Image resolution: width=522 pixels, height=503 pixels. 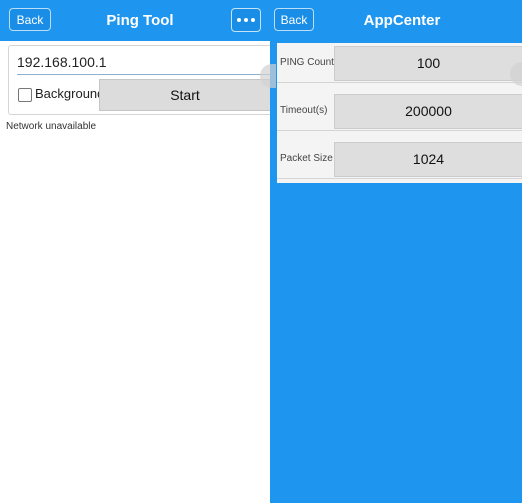 I want to click on settings-row-packet-size: Packet Size 1024, so click(x=399, y=159).